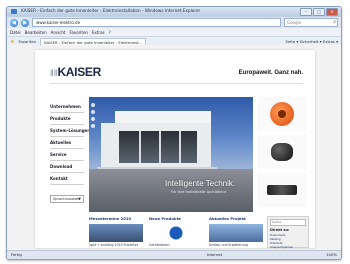 This screenshot has height=264, width=350. I want to click on product-teasers, so click(282, 154).